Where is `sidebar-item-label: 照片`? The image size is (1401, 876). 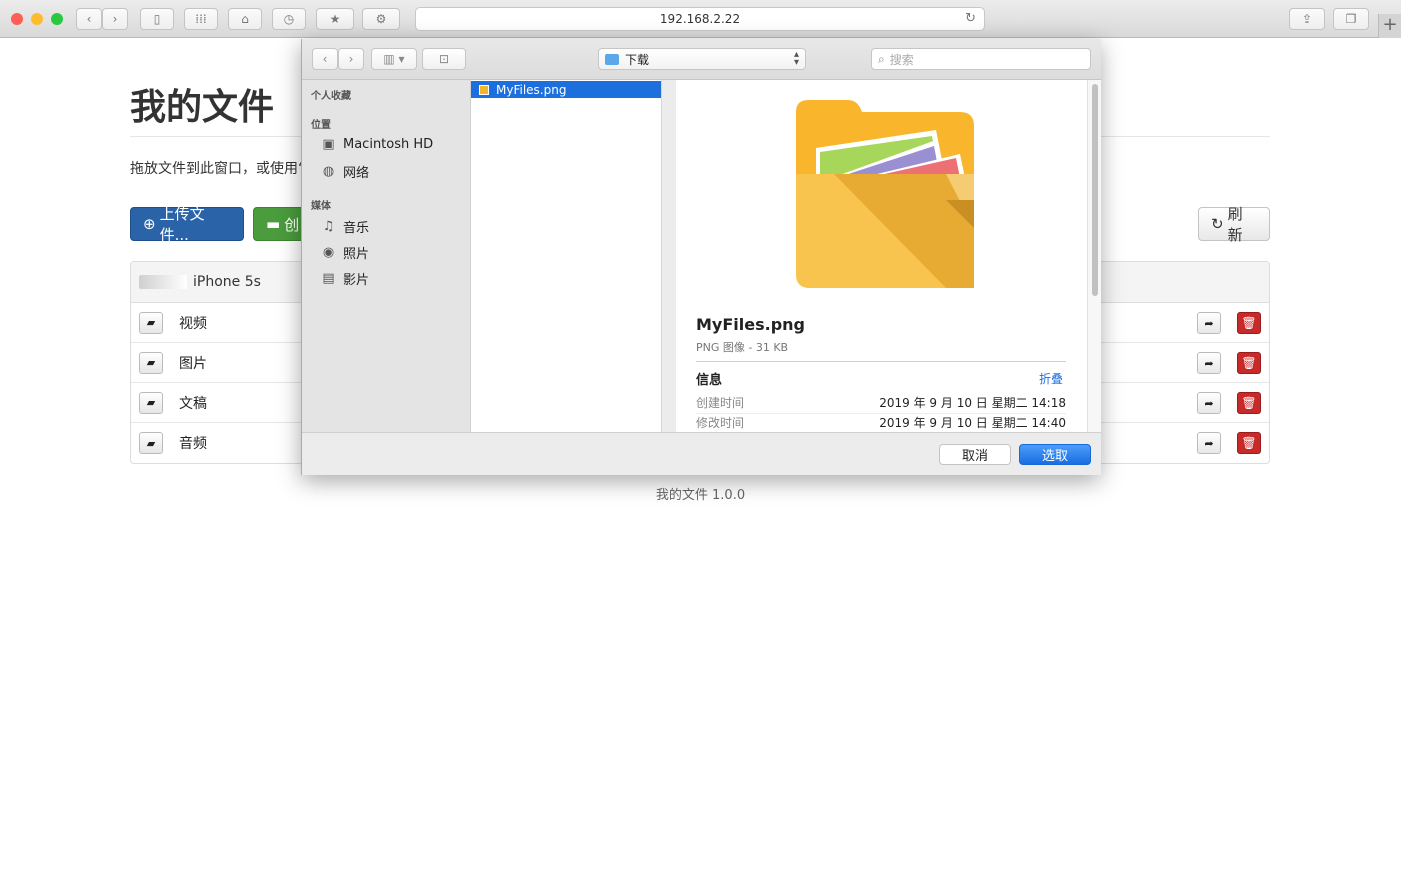
sidebar-item-label: 照片 is located at coordinates (356, 254).